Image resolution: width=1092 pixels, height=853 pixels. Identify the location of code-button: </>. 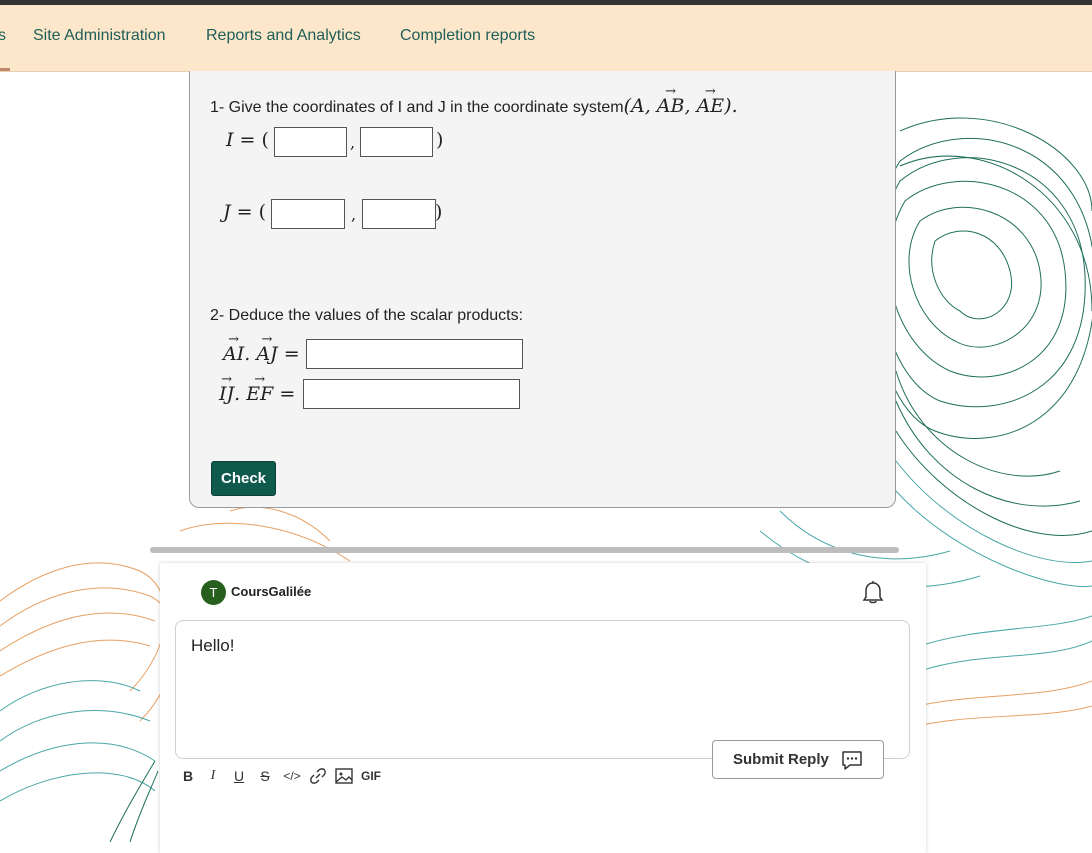
(292, 776).